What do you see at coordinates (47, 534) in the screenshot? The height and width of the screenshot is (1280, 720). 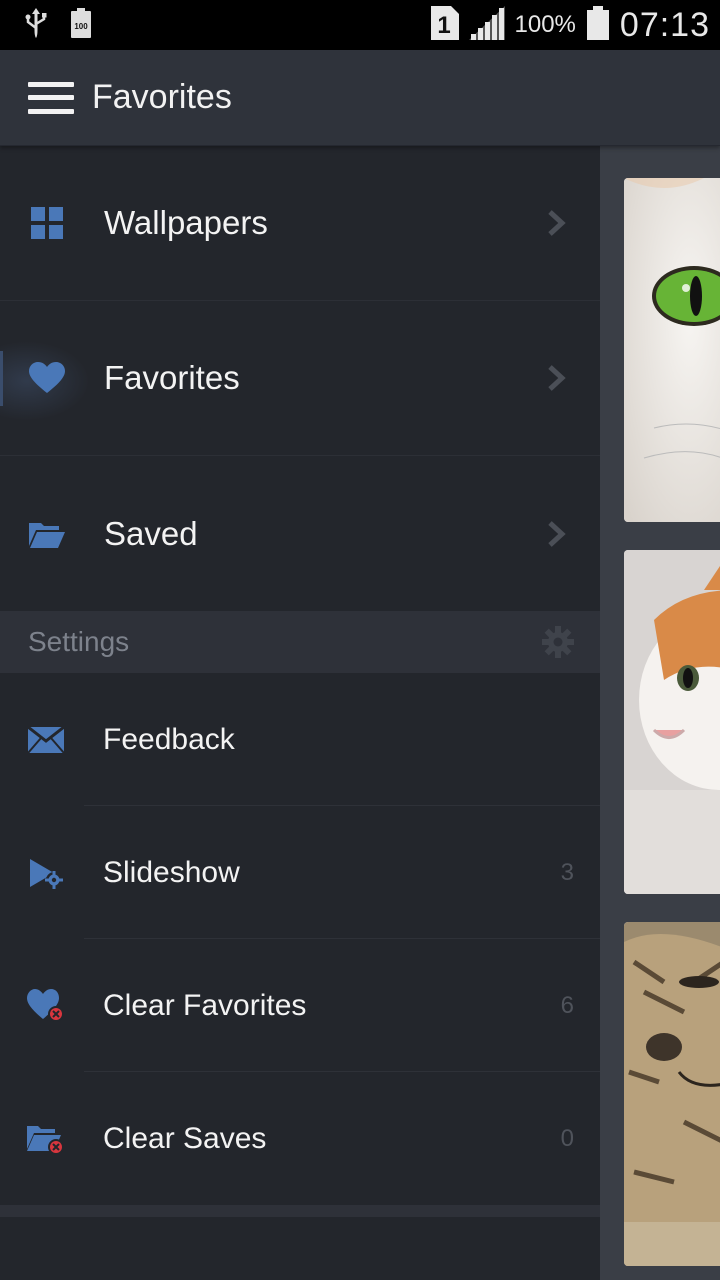 I see `folder-open-icon` at bounding box center [47, 534].